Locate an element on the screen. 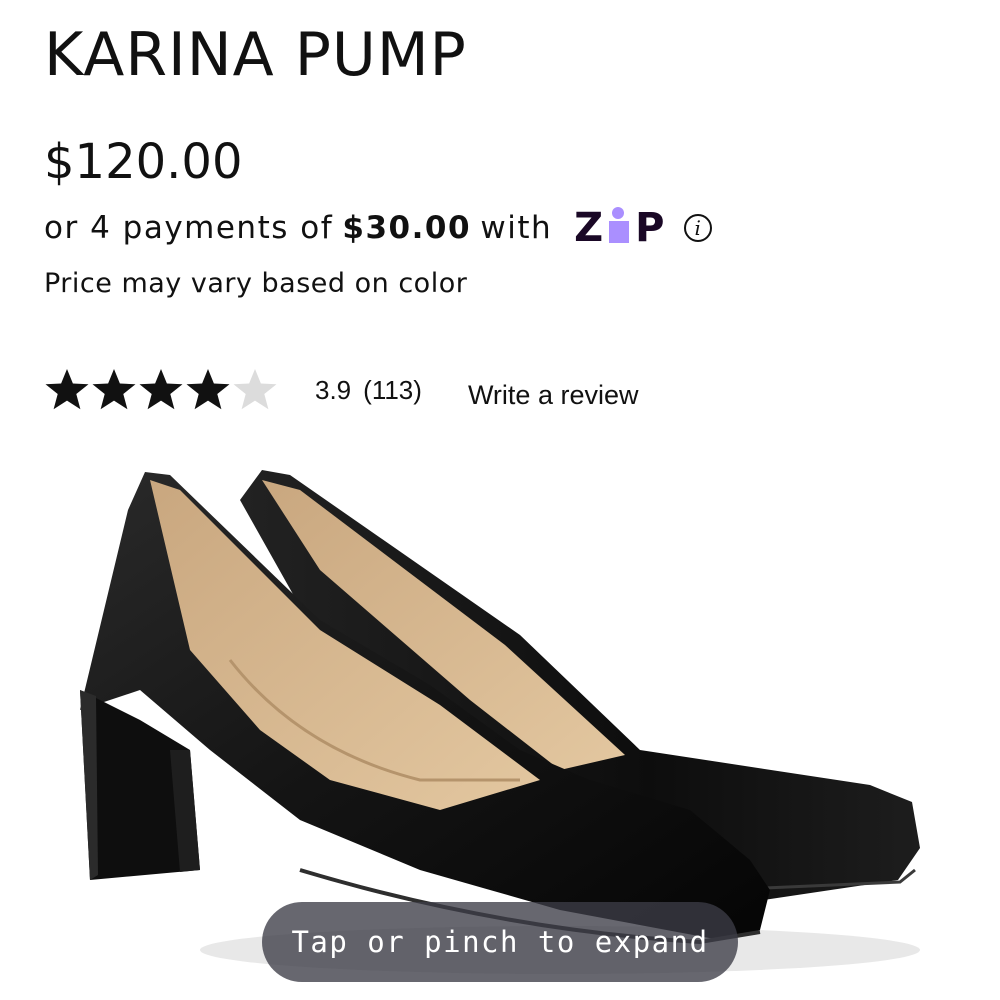 This screenshot has height=1000, width=1000. rating-row: 3.9 (113) Write a review is located at coordinates (341, 390).